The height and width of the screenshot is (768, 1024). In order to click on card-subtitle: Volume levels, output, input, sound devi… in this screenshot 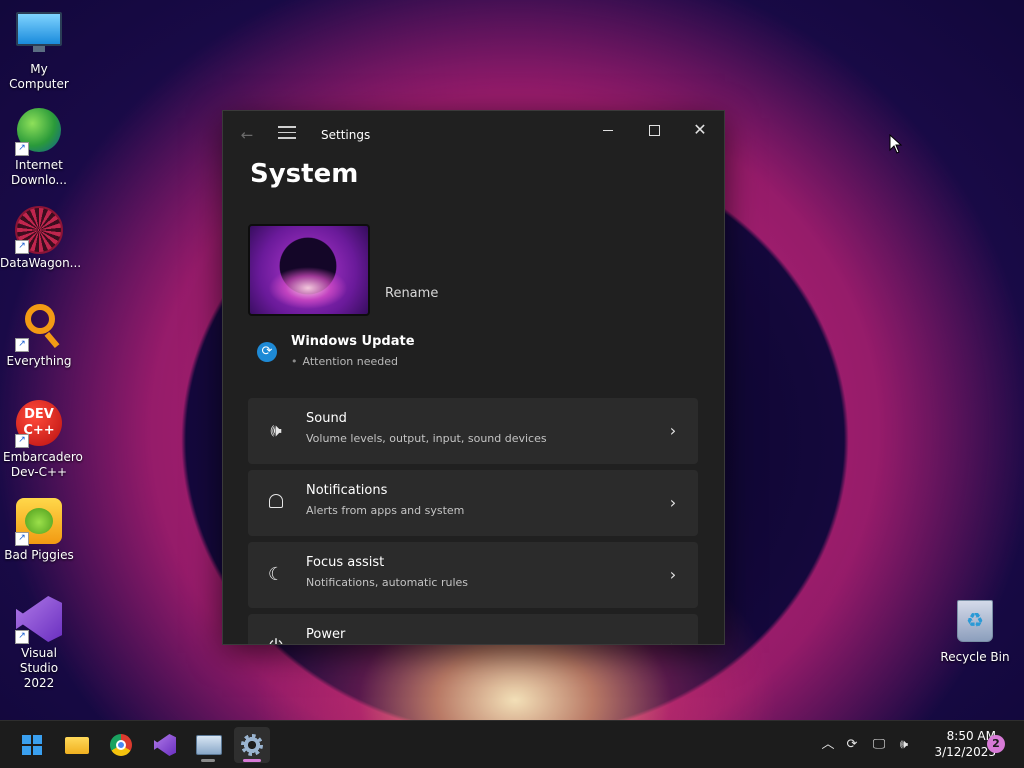, I will do `click(426, 438)`.